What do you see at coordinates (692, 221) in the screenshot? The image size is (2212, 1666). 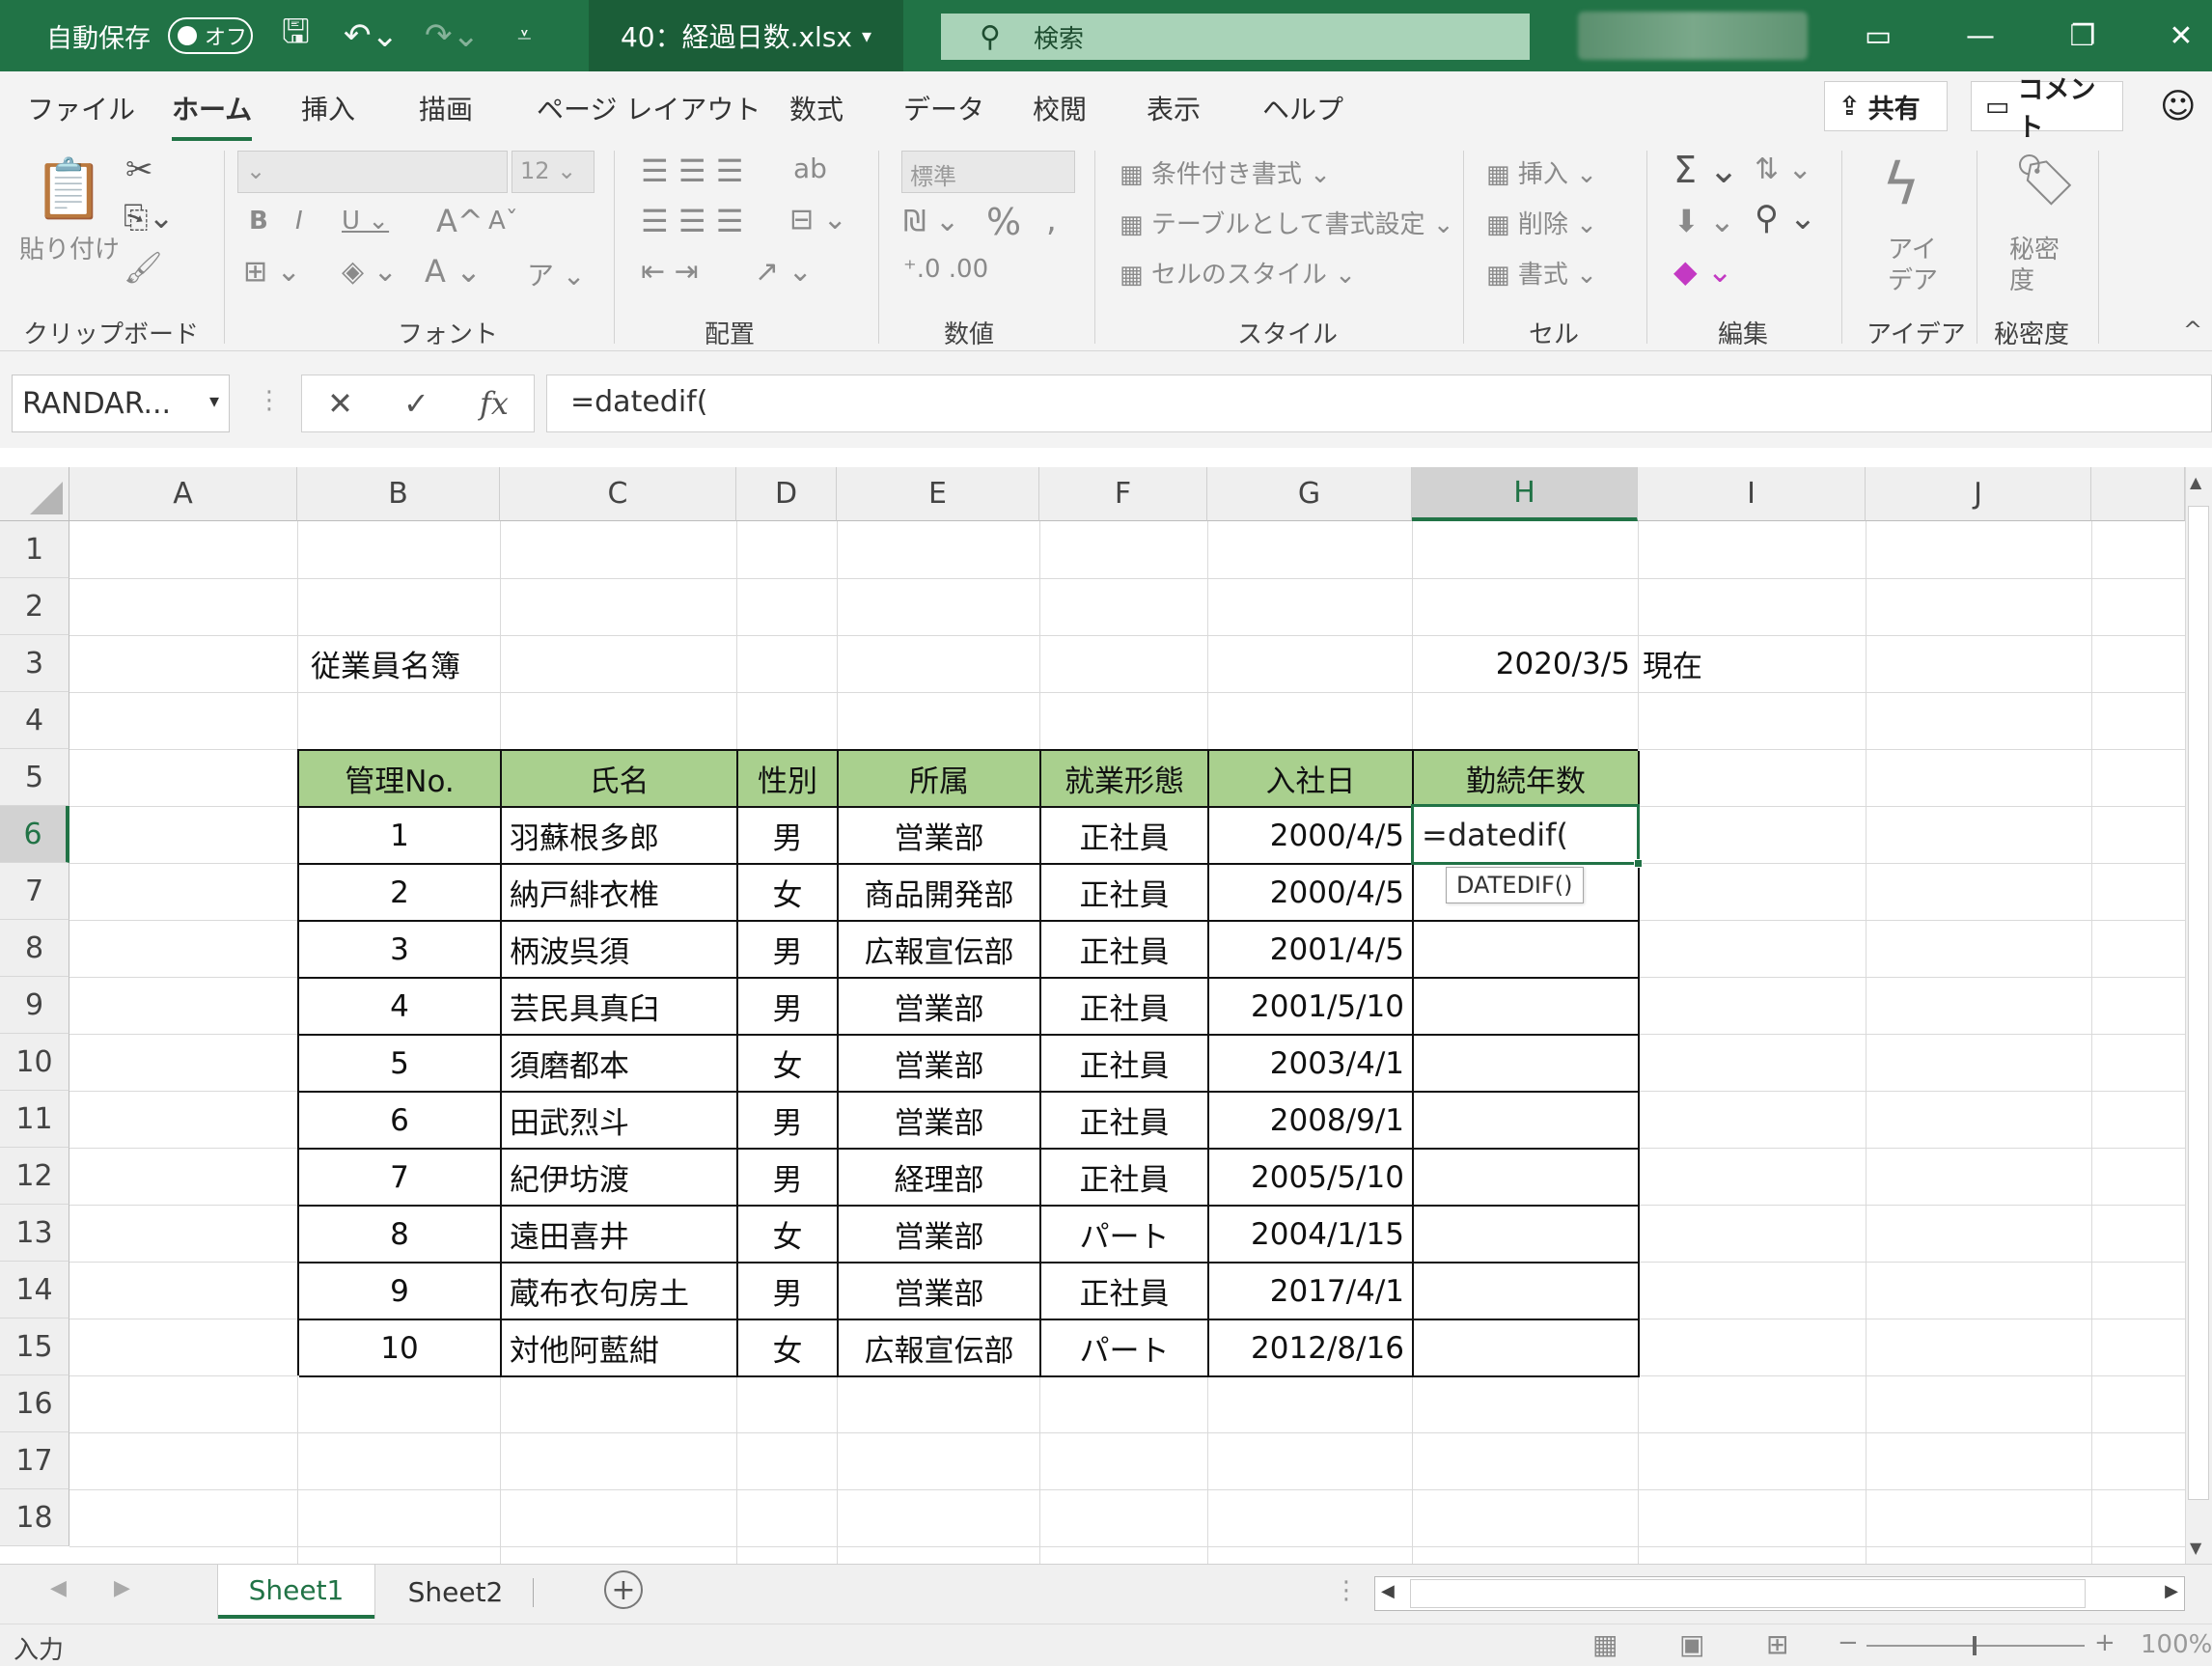 I see `align-left-icon: ☰ ☰ ☰` at bounding box center [692, 221].